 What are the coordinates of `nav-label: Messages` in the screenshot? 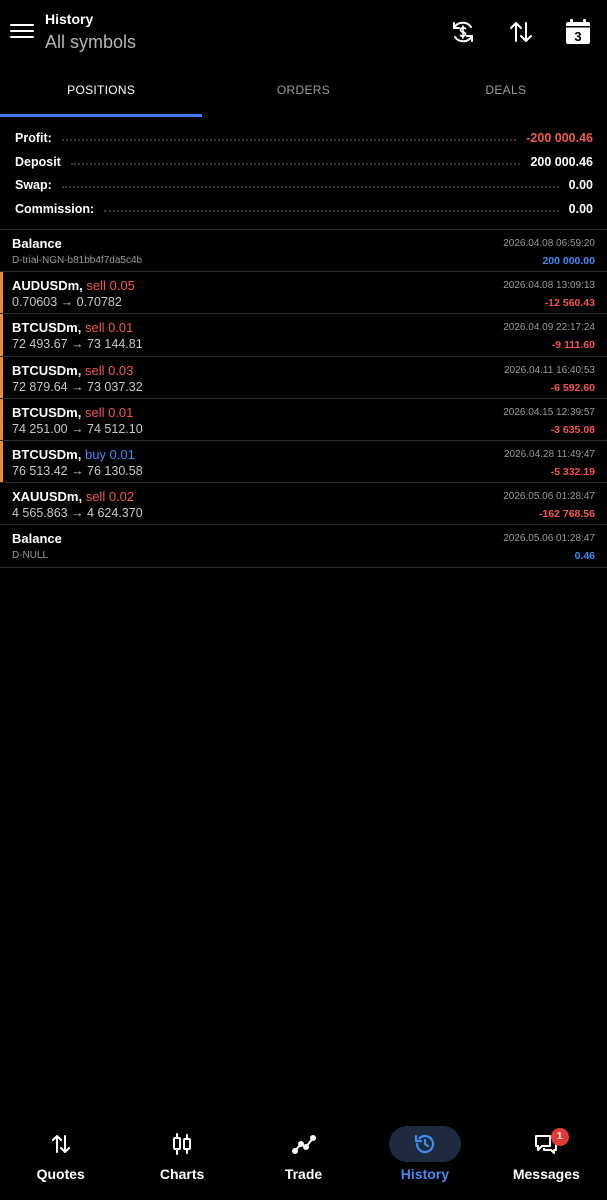 It's located at (546, 1174).